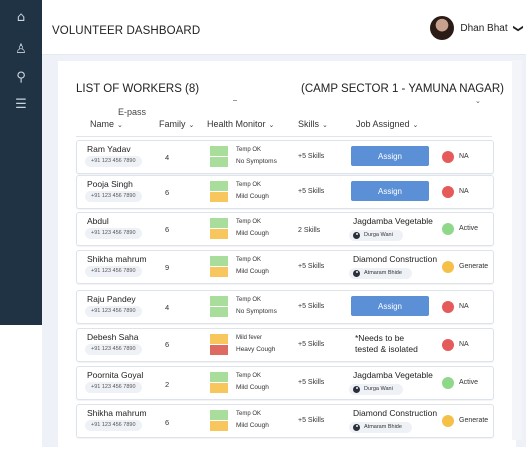  Describe the element at coordinates (109, 149) in the screenshot. I see `worker-name: Ram Yadav` at that location.